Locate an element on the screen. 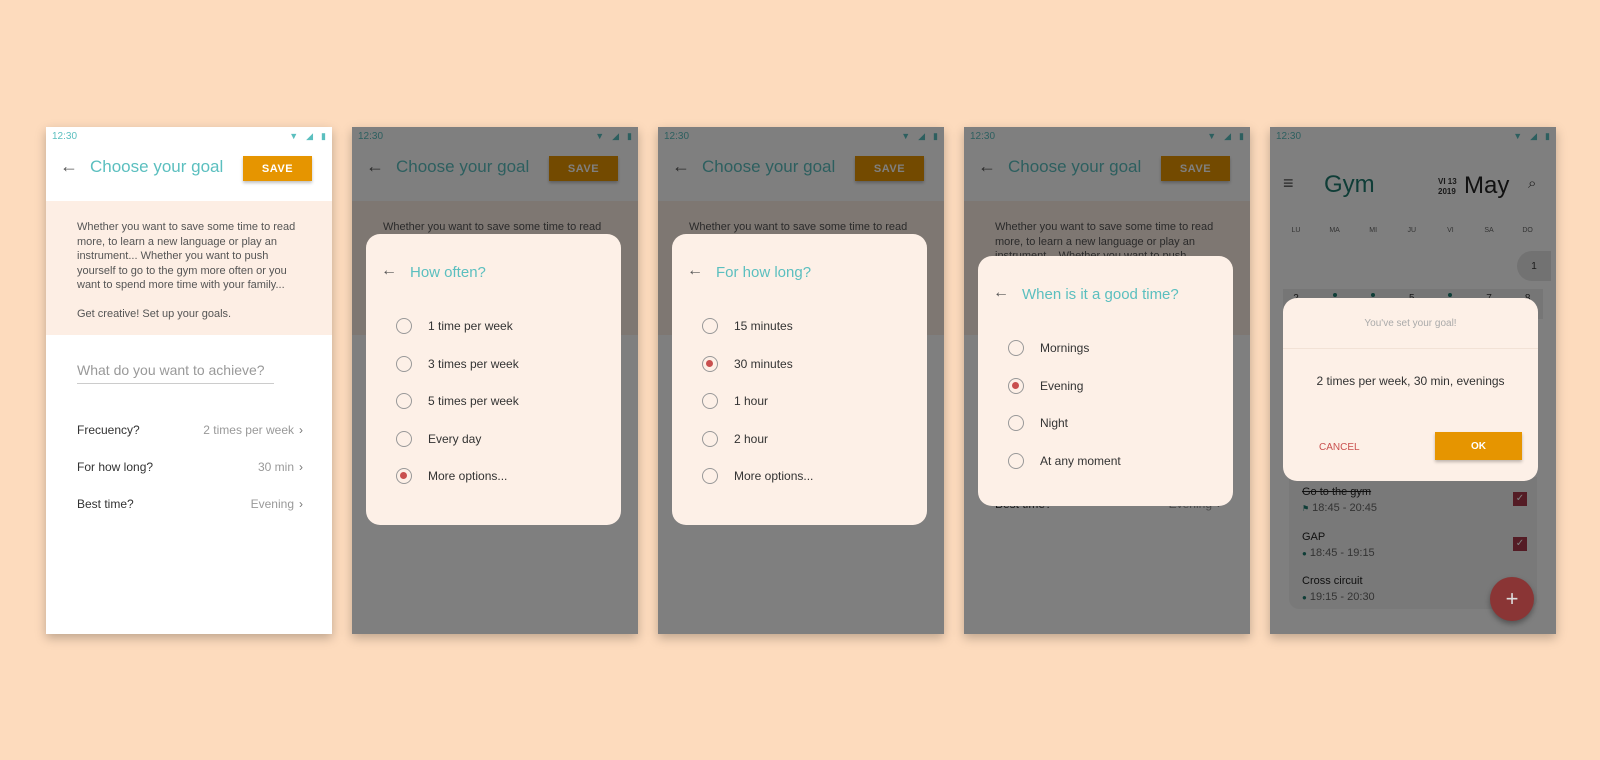 This screenshot has height=760, width=1600. setting-label: For how long? is located at coordinates (115, 467).